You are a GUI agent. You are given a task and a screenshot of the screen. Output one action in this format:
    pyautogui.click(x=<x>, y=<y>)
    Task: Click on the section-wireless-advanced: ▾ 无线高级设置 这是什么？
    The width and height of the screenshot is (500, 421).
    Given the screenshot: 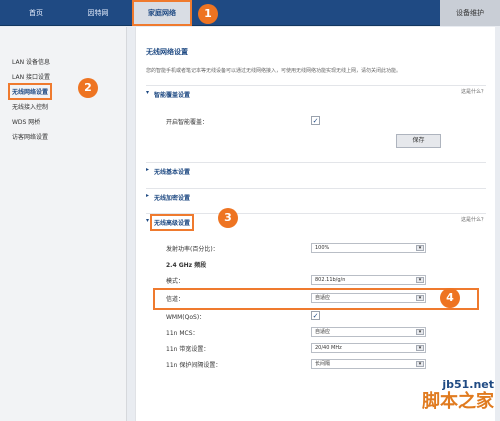 What is the action you would take?
    pyautogui.click(x=316, y=222)
    